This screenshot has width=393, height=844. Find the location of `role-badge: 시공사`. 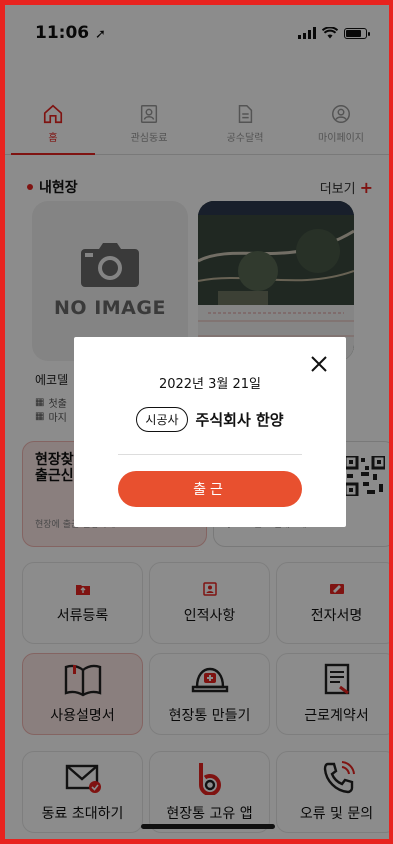

role-badge: 시공사 is located at coordinates (162, 419).